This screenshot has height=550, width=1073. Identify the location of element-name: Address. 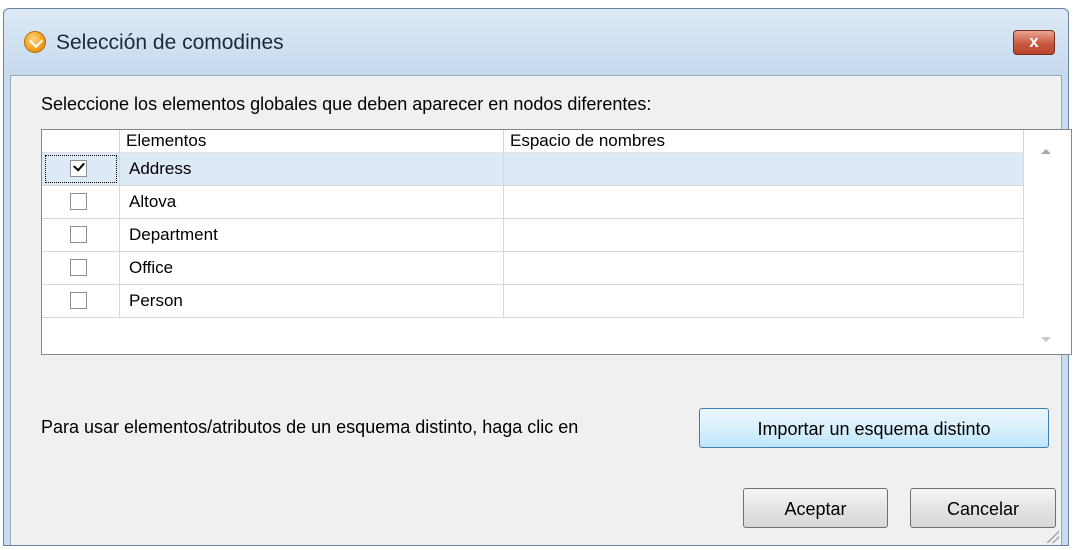
(312, 169).